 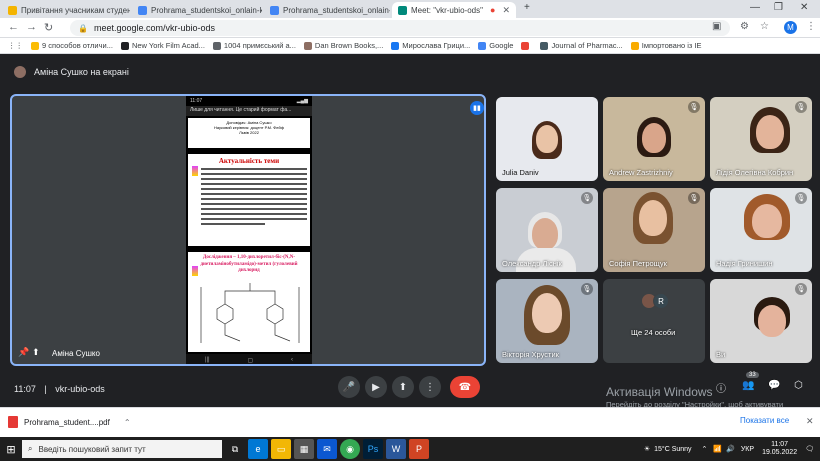 I want to click on powerpoint-icon: P, so click(x=419, y=449).